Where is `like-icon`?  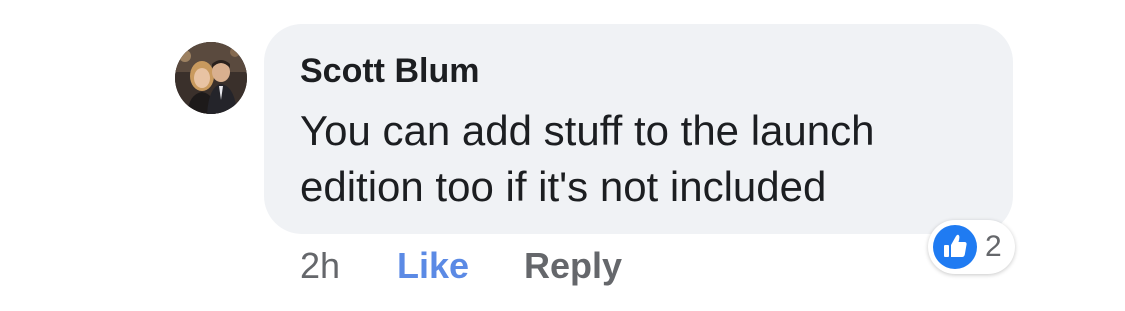
like-icon is located at coordinates (955, 247).